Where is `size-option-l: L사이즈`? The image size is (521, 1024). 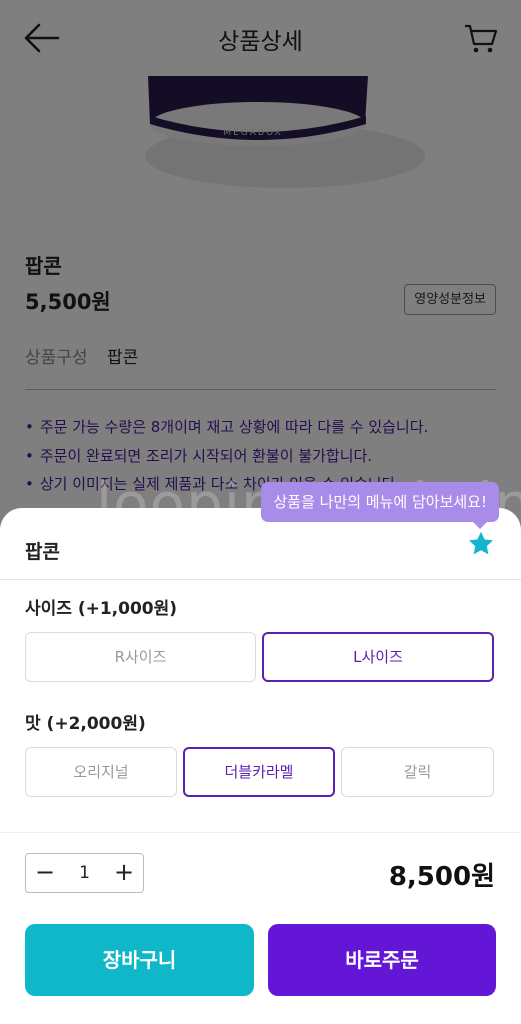 size-option-l: L사이즈 is located at coordinates (378, 657).